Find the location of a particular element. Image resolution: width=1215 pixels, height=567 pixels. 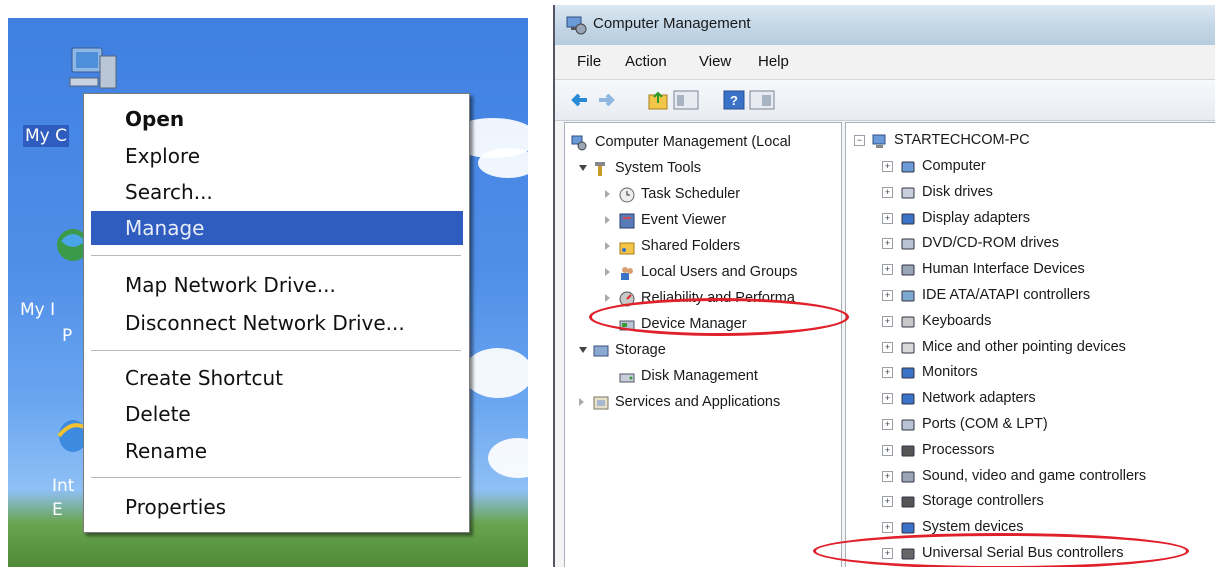

device-category-label: Human Interface Devices is located at coordinates (1003, 269).